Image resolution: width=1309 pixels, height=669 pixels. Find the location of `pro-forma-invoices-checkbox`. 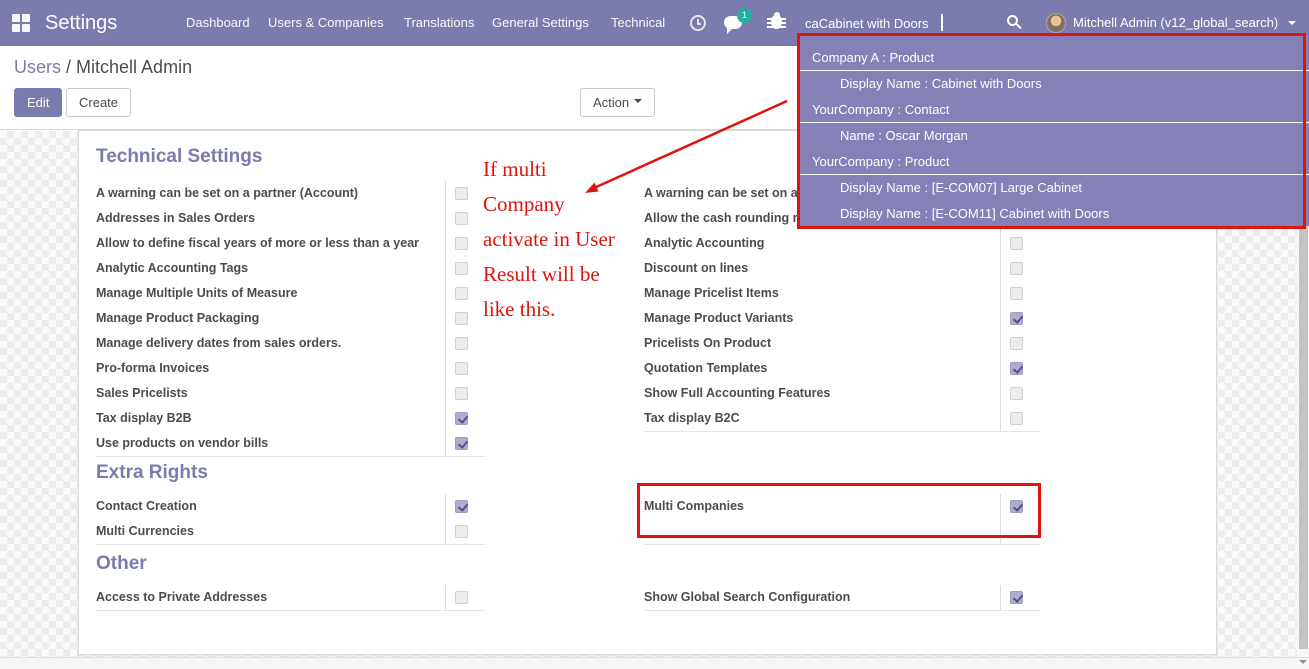

pro-forma-invoices-checkbox is located at coordinates (461, 368).